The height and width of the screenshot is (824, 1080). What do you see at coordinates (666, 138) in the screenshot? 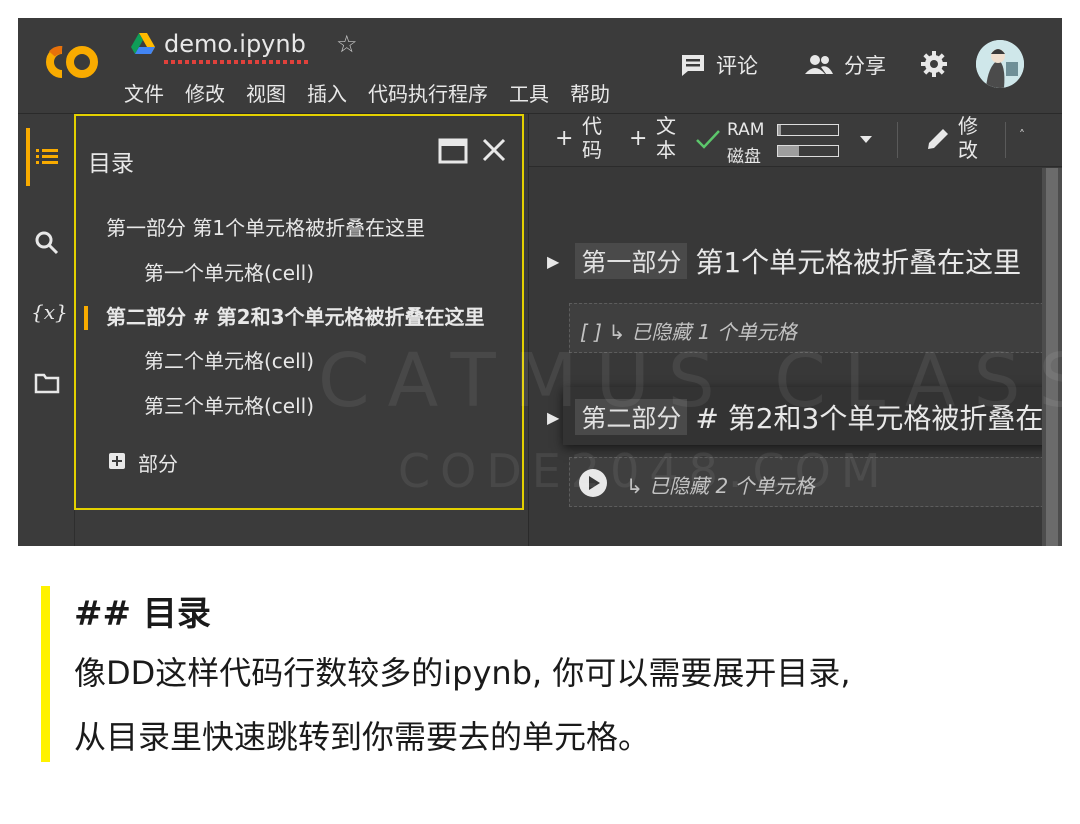
I see `add-text-button: 文本` at bounding box center [666, 138].